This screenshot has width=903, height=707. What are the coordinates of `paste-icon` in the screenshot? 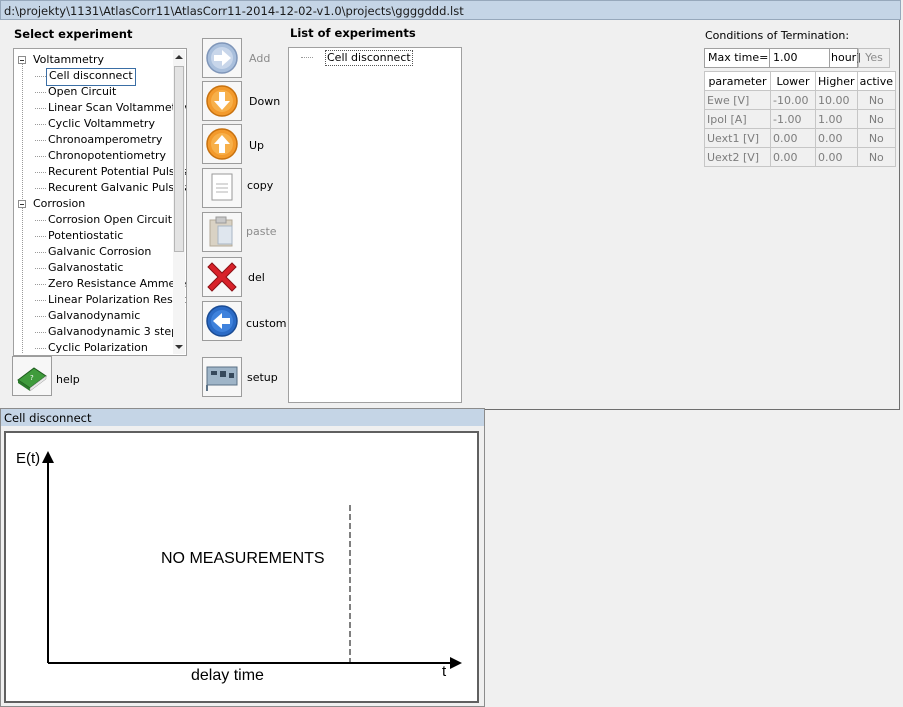 It's located at (221, 231).